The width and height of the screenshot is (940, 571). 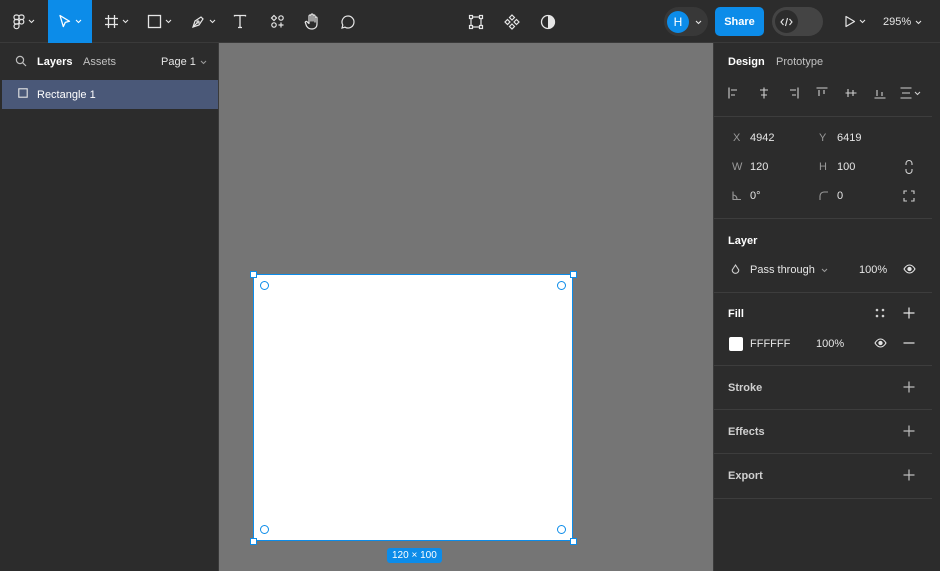 I want to click on blend-mode-dropdown: Pass through, so click(x=789, y=270).